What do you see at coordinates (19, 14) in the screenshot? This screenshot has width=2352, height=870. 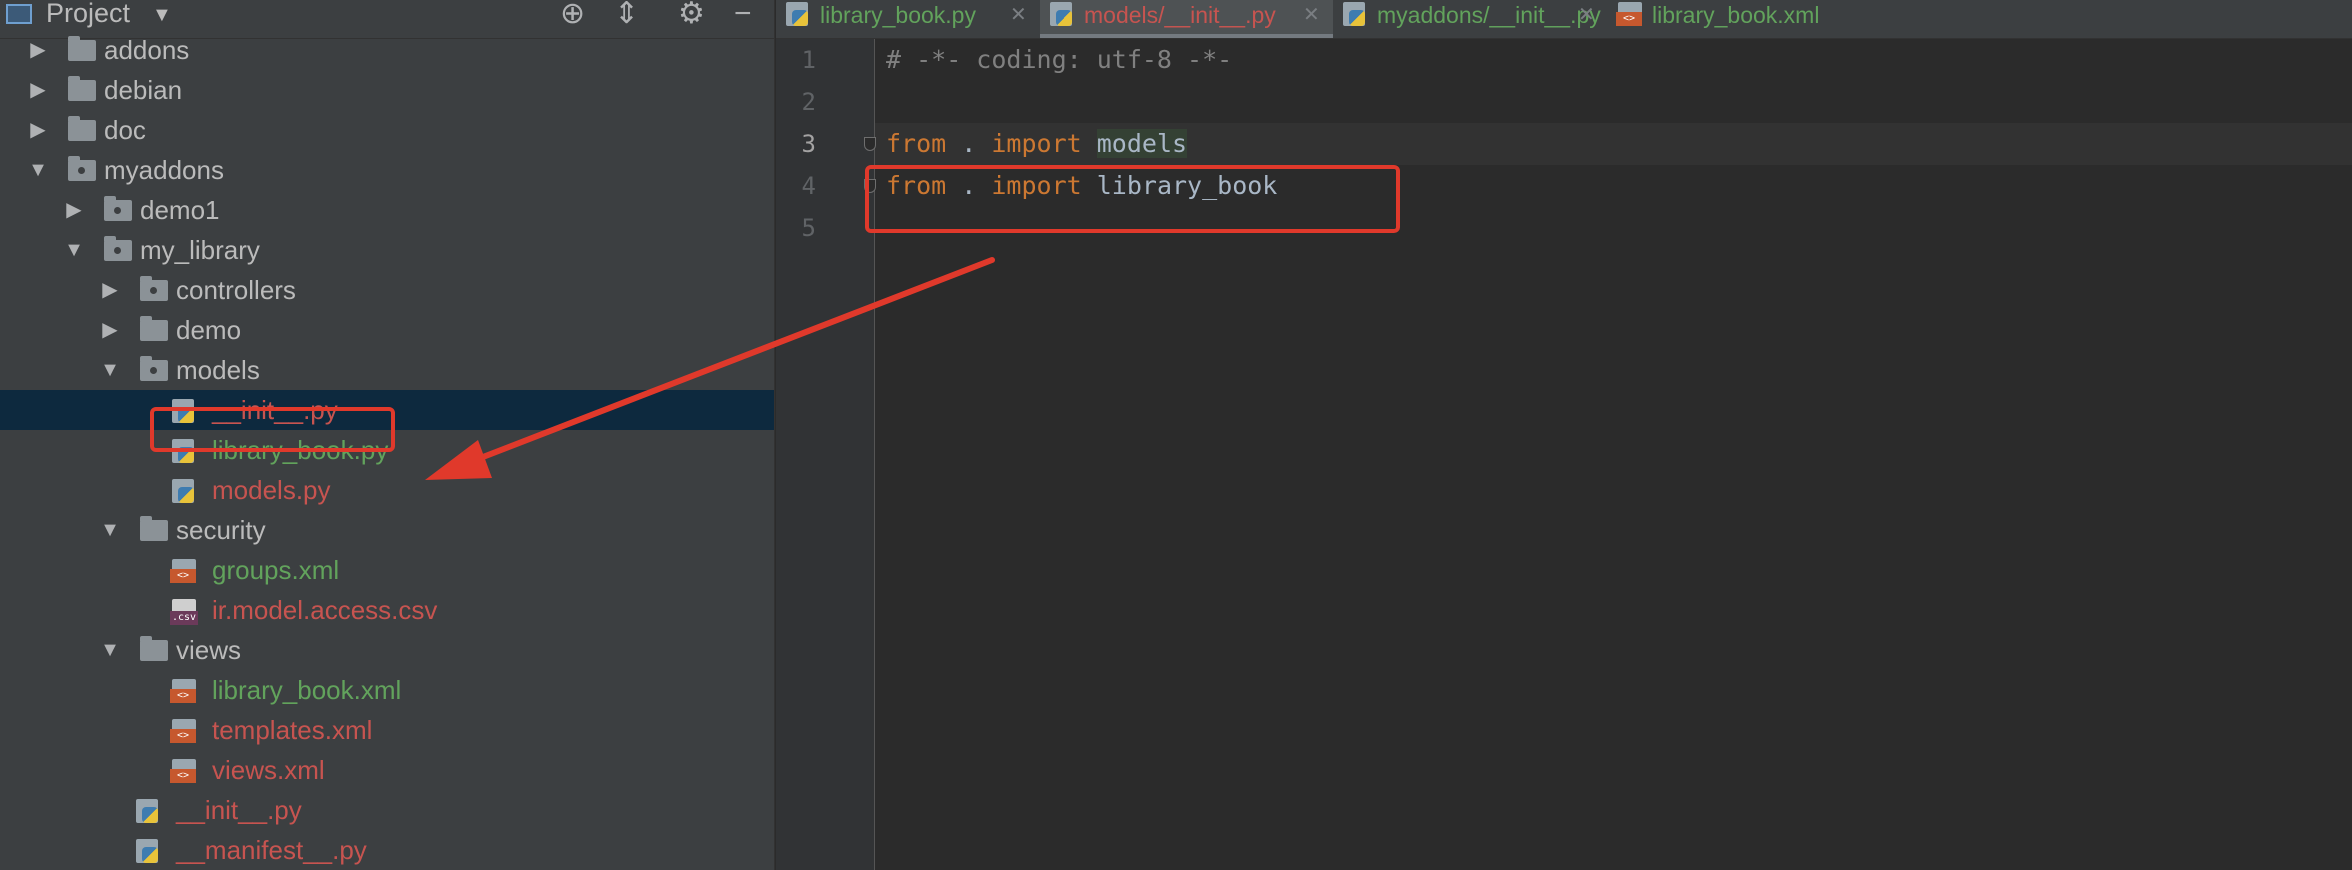 I see `project-window-icon` at bounding box center [19, 14].